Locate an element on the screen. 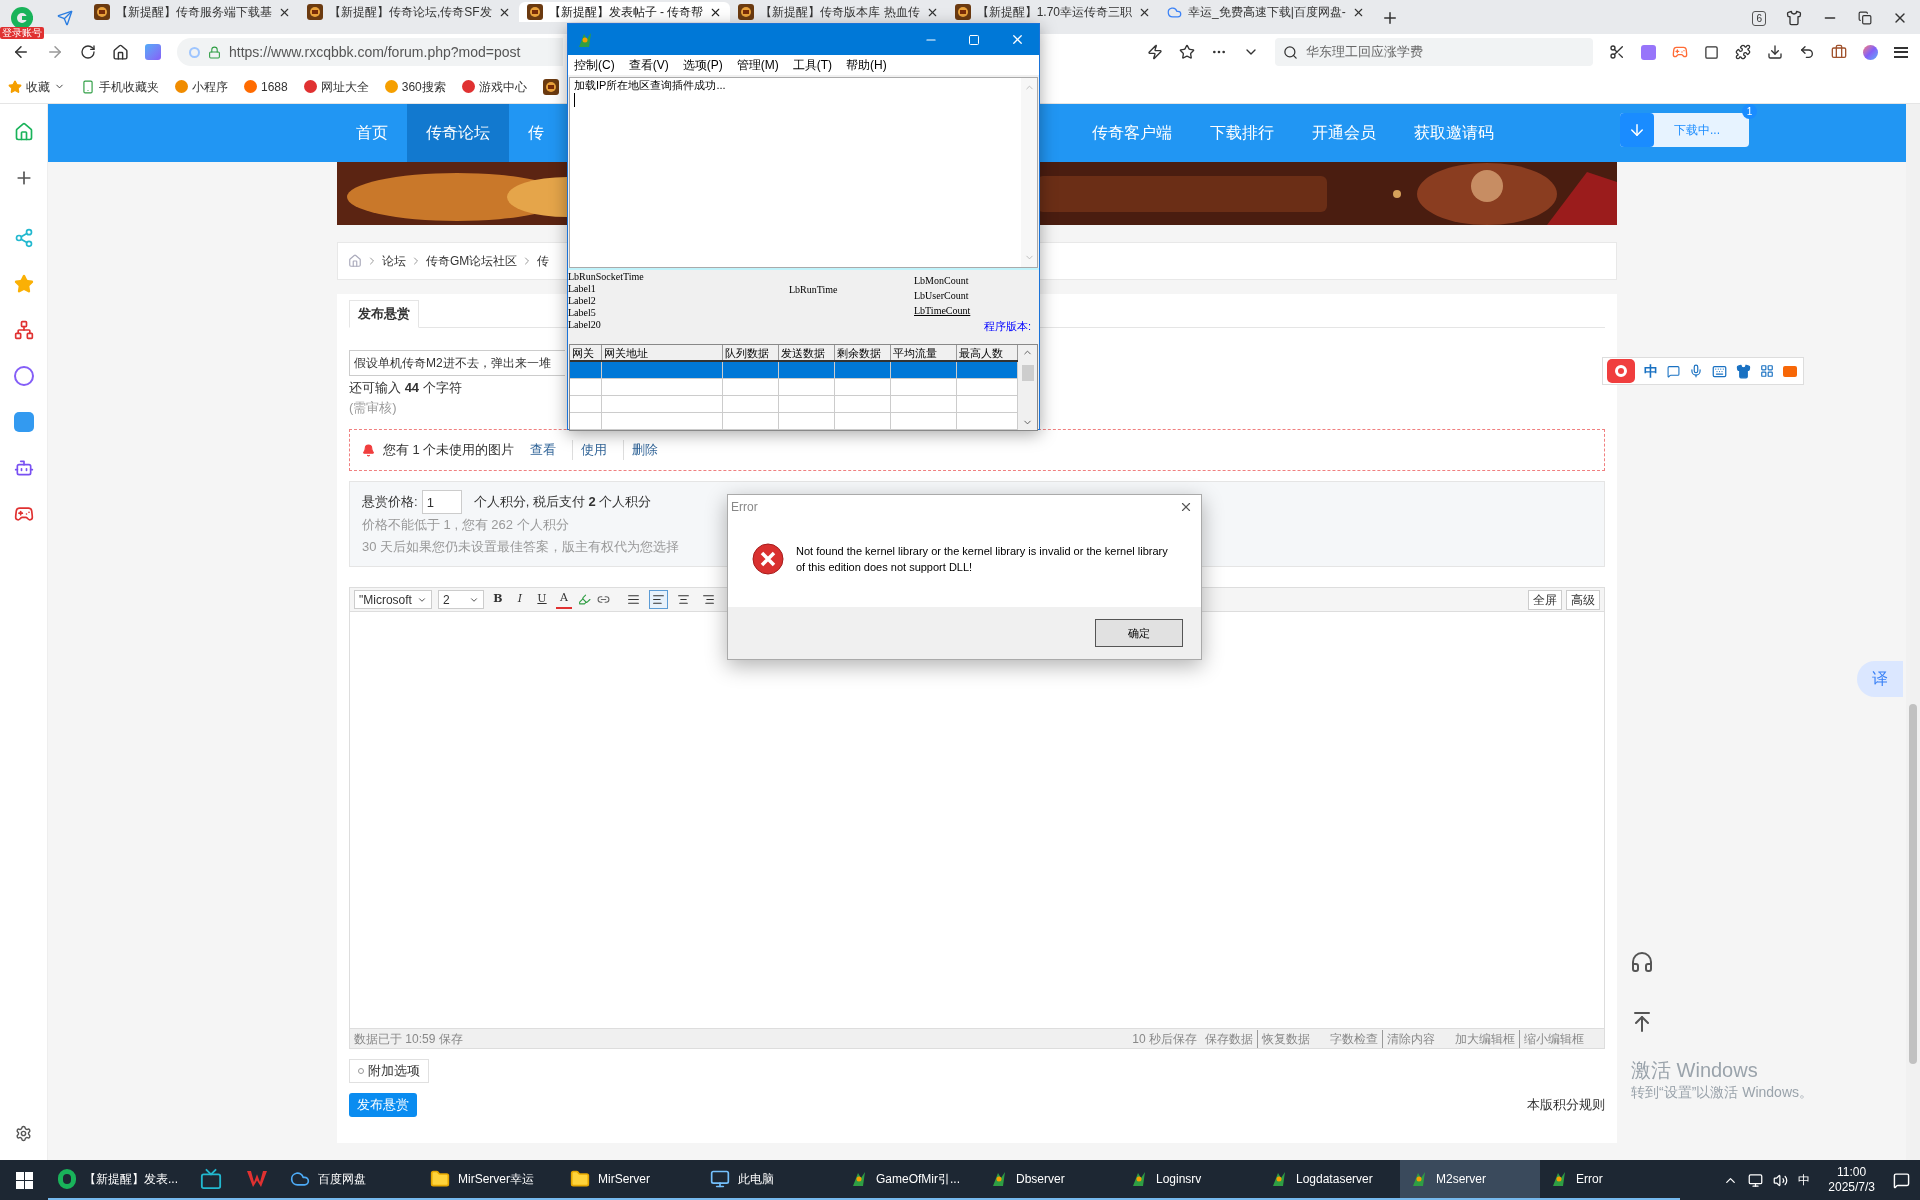 This screenshot has width=1920, height=1200. back-icon is located at coordinates (21, 52).